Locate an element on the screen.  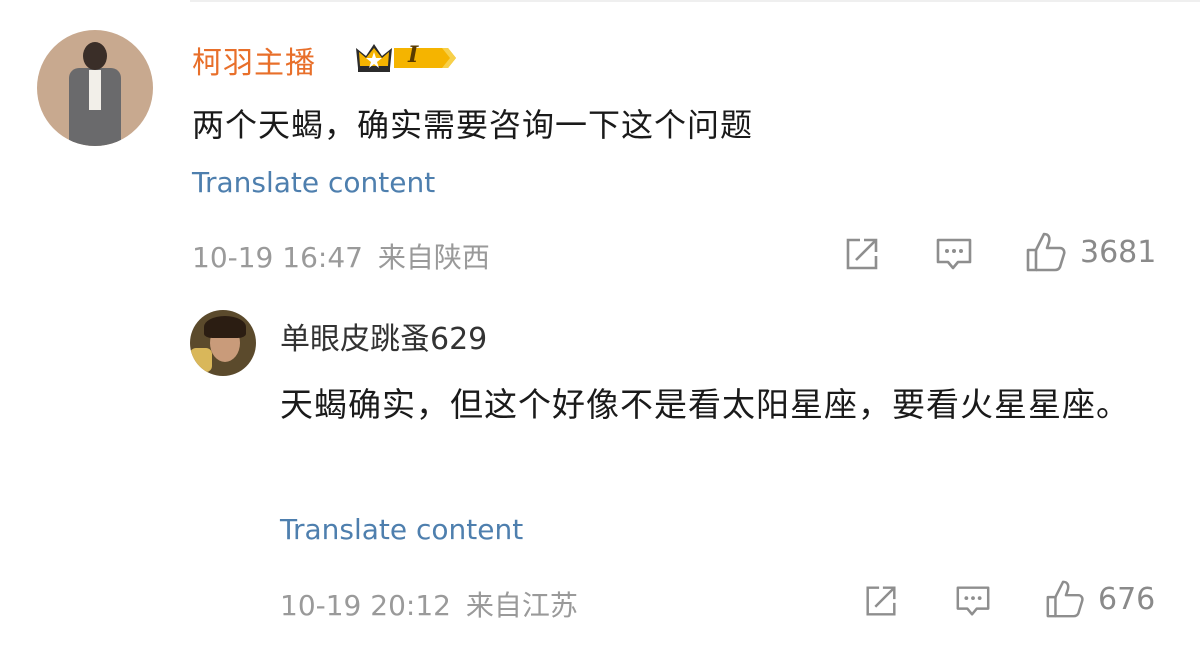
reply-location: 来自江苏 is located at coordinates (521, 605).